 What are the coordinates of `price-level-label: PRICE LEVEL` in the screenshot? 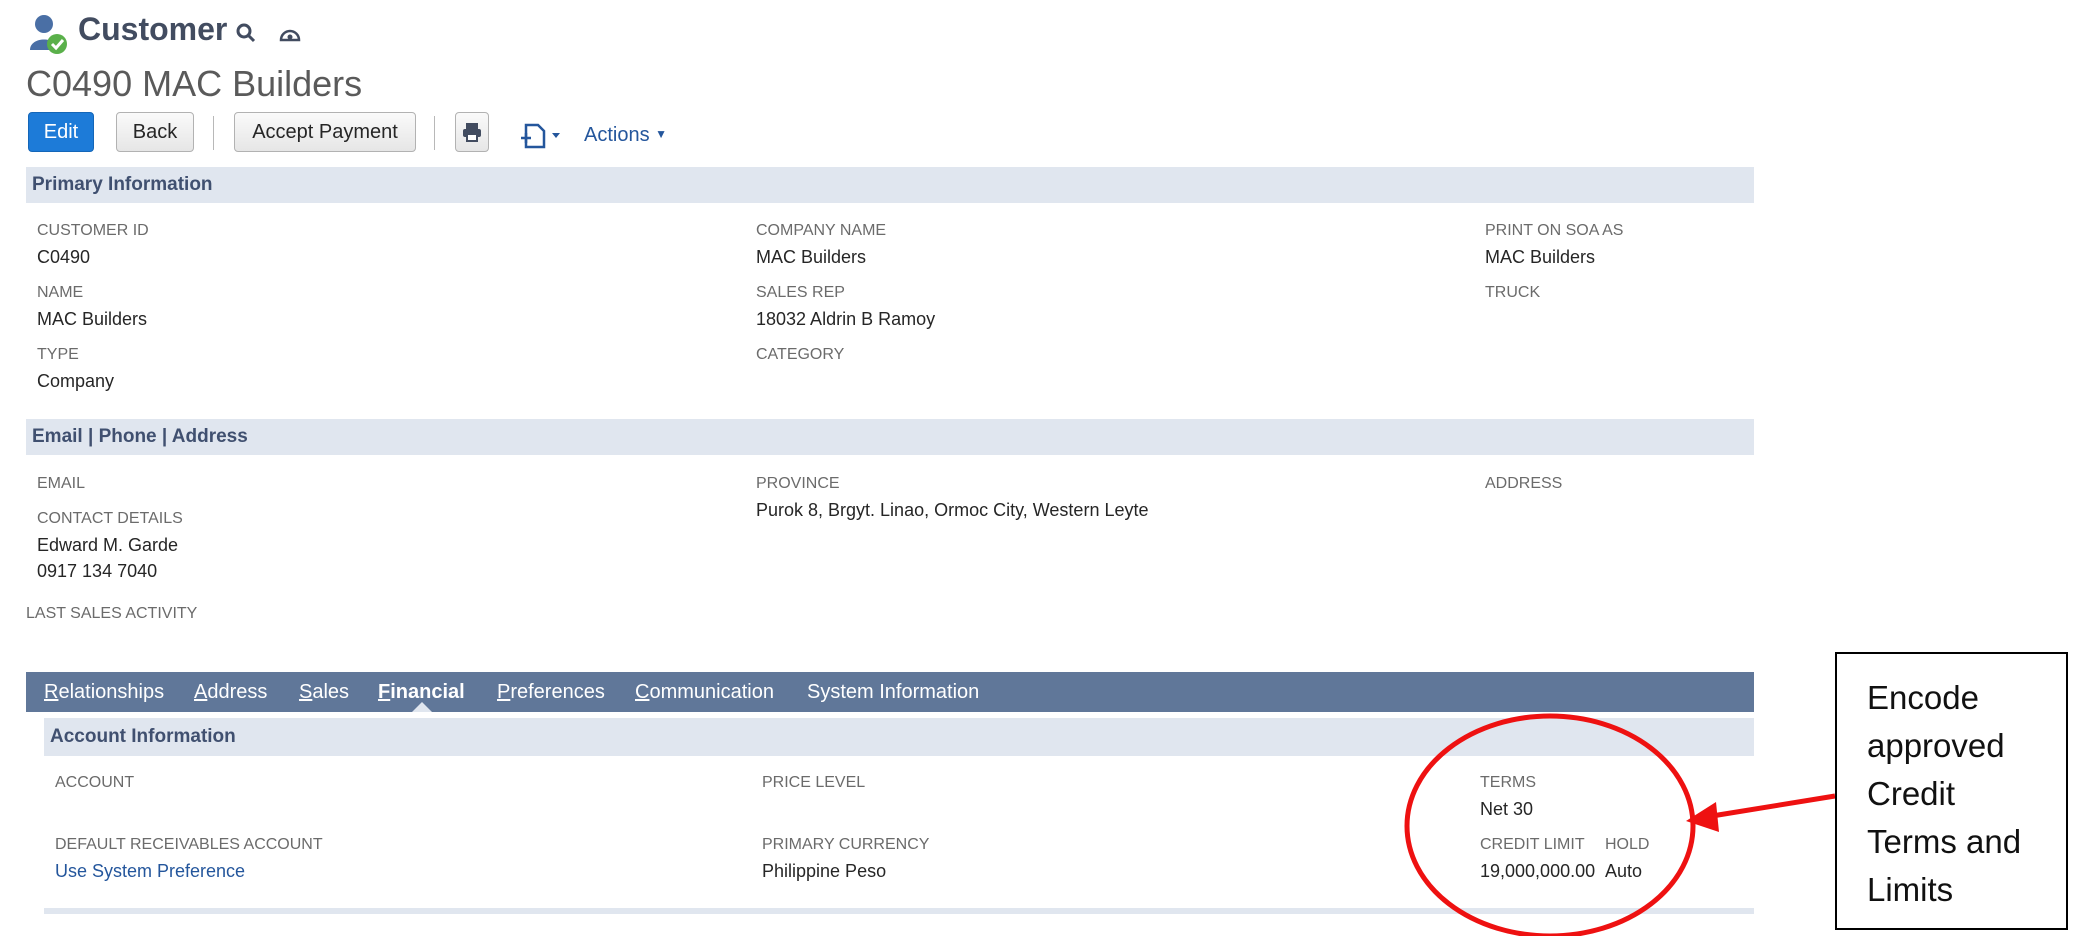 It's located at (814, 782).